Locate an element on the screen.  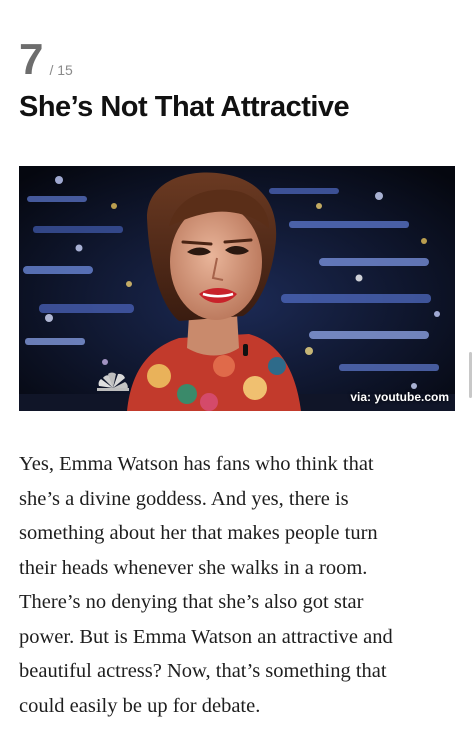
scrollbar-thumb is located at coordinates (470, 375).